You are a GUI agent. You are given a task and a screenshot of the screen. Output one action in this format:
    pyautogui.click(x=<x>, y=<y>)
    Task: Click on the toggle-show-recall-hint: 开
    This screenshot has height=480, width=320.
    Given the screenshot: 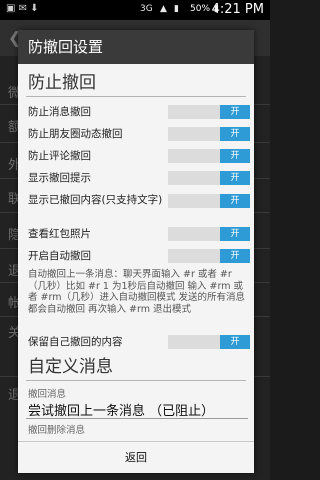 What is the action you would take?
    pyautogui.click(x=209, y=178)
    